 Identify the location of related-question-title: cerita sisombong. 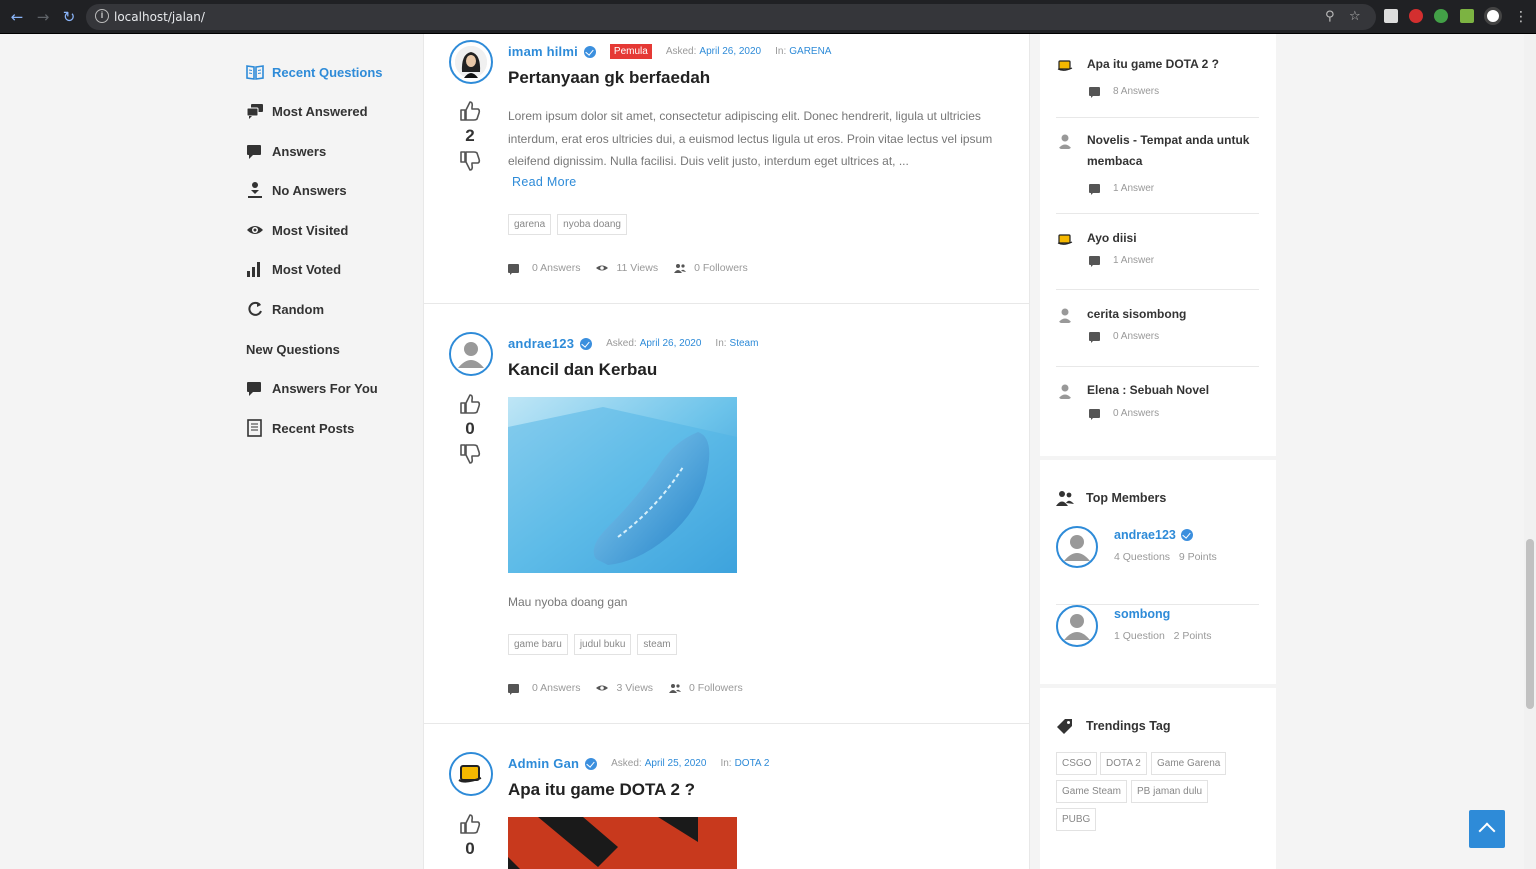
(1172, 314).